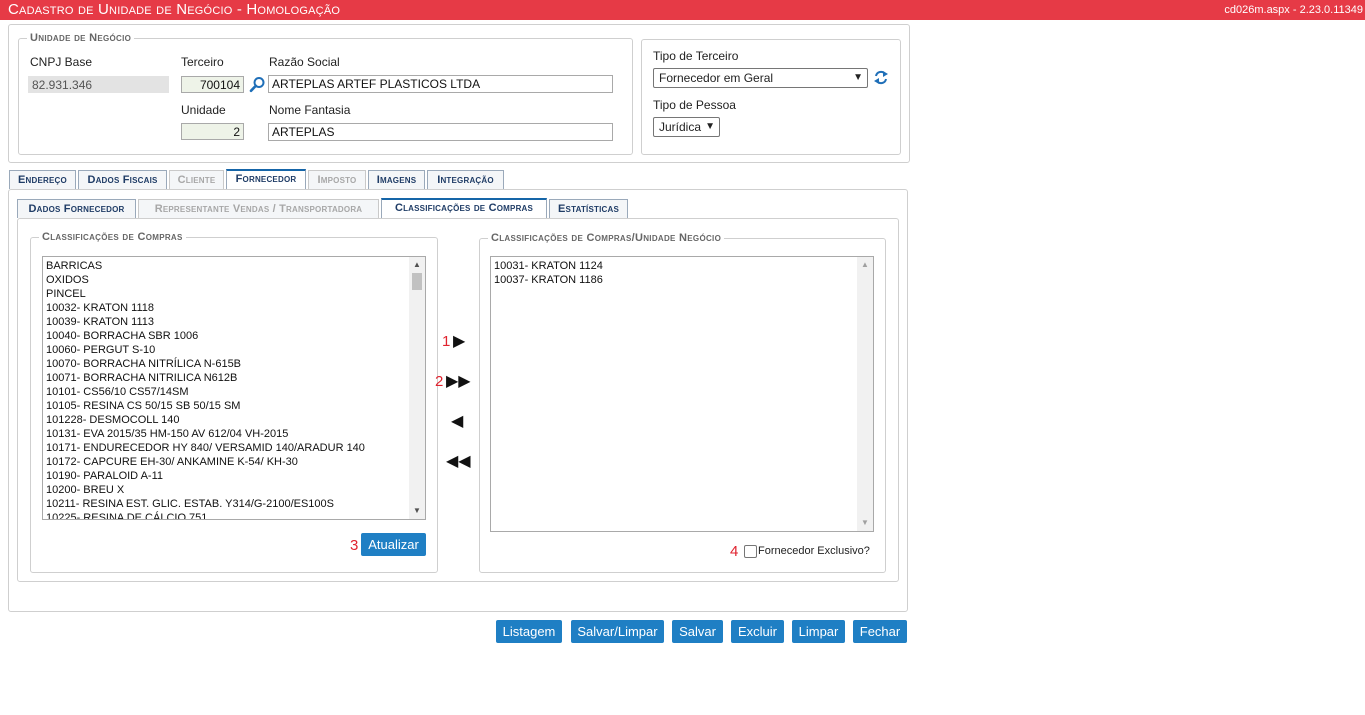  What do you see at coordinates (226, 280) in the screenshot?
I see `list-item: OXIDOS` at bounding box center [226, 280].